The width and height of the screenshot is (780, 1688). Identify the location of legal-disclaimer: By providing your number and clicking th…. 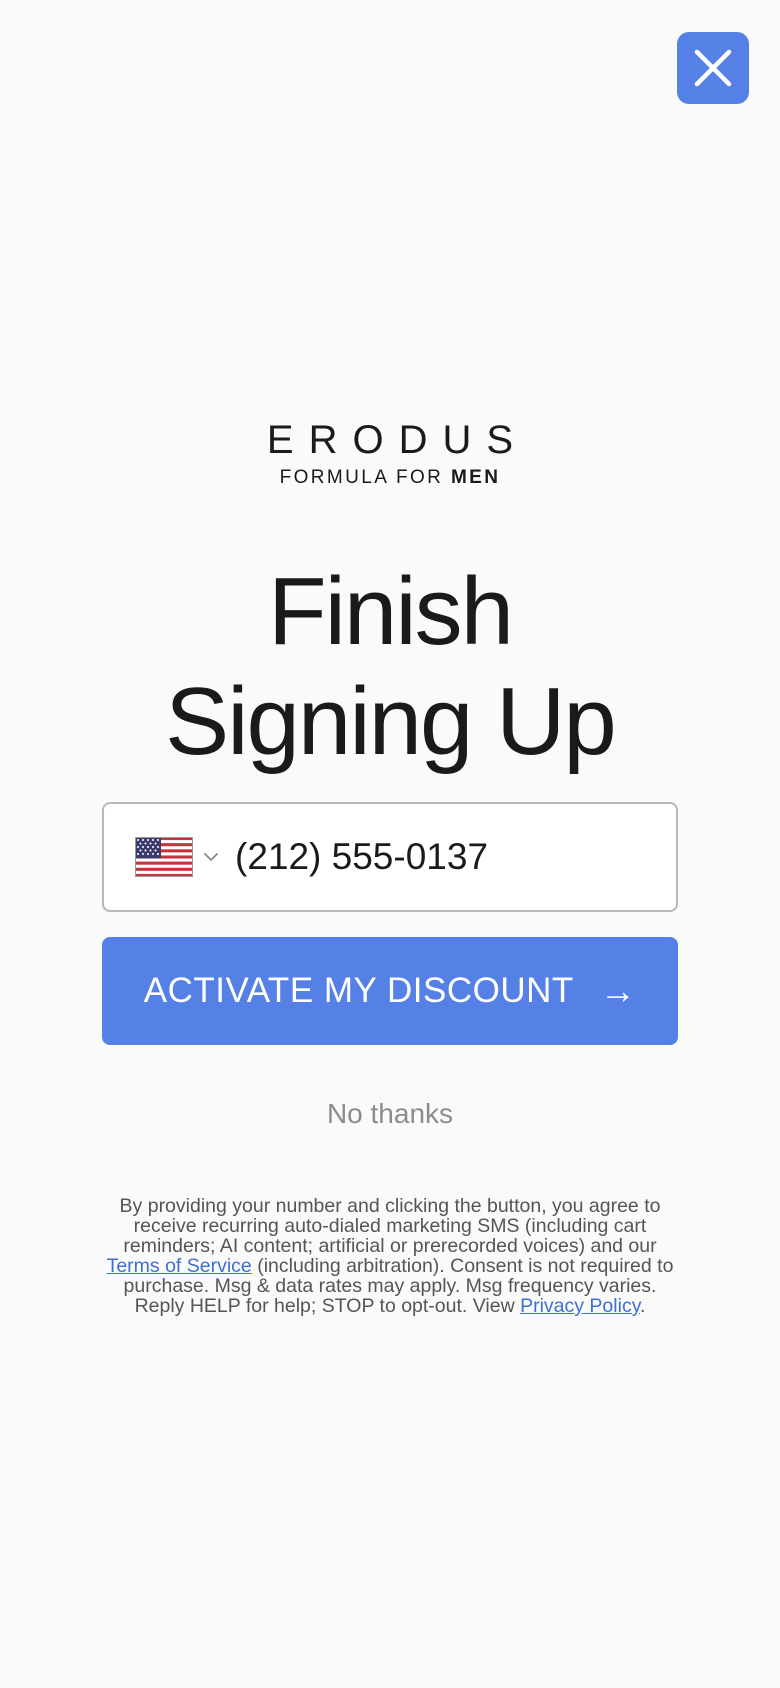
(390, 1256).